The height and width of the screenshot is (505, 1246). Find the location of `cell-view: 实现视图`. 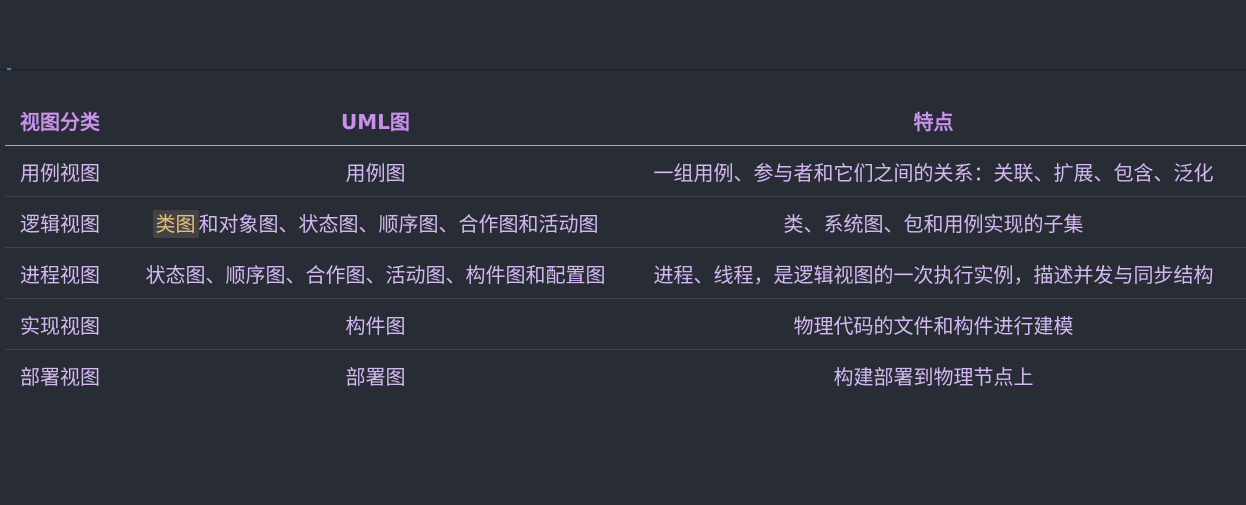

cell-view: 实现视图 is located at coordinates (67, 324).